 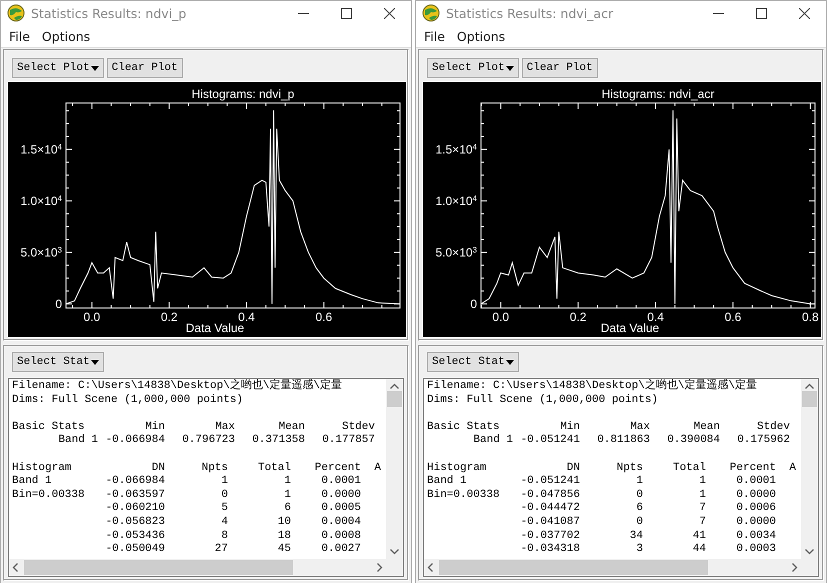 I want to click on table-cell-text: 41, so click(x=699, y=537).